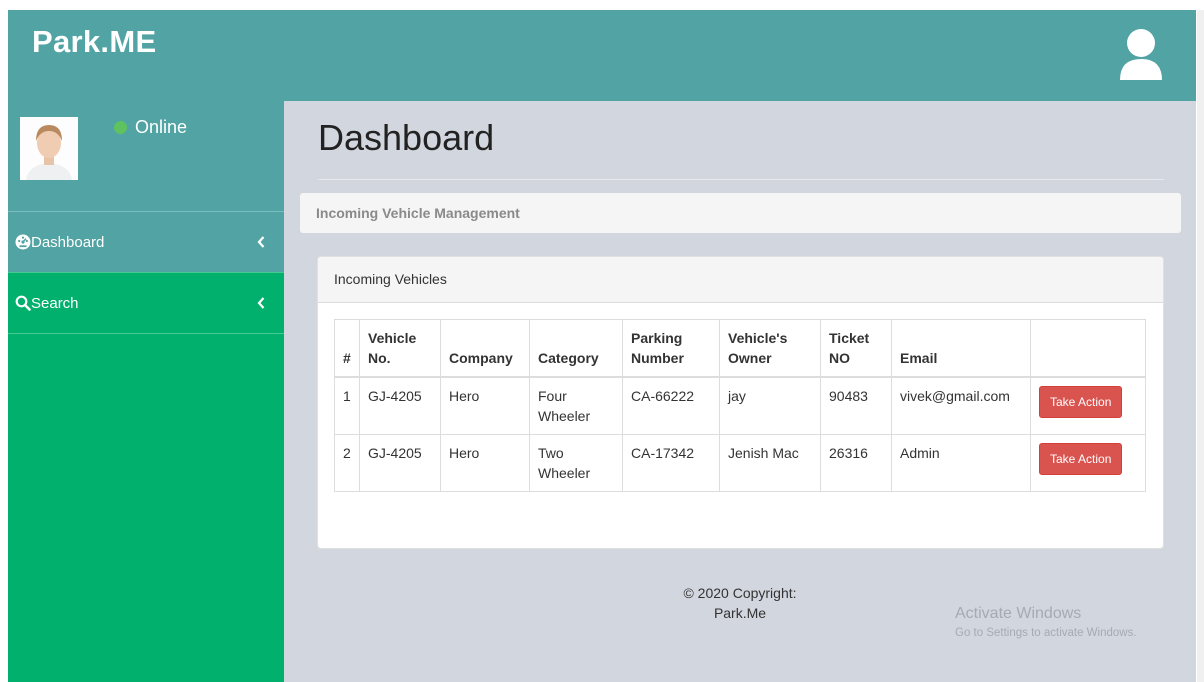  Describe the element at coordinates (55, 303) in the screenshot. I see `sidebar-item-label: Search` at that location.